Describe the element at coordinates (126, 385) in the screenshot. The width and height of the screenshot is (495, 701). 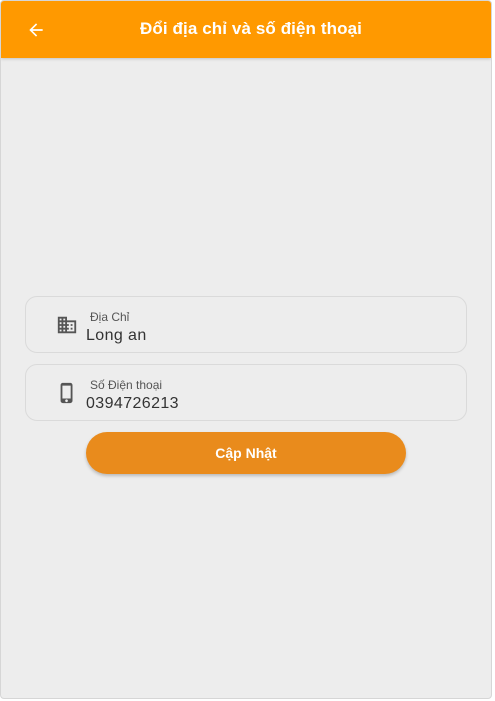
I see `phone-label: Số Điện thoại` at that location.